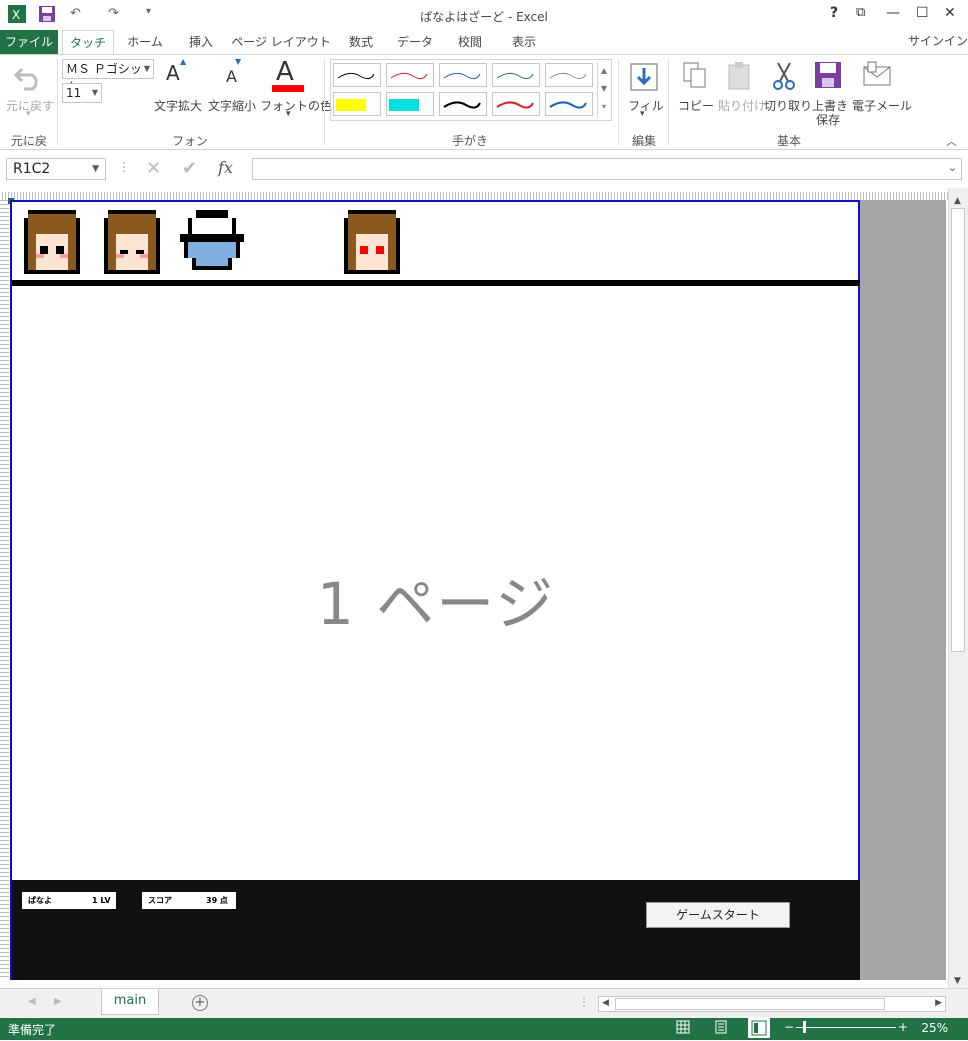  I want to click on cut-label: 切り取り, so click(788, 105).